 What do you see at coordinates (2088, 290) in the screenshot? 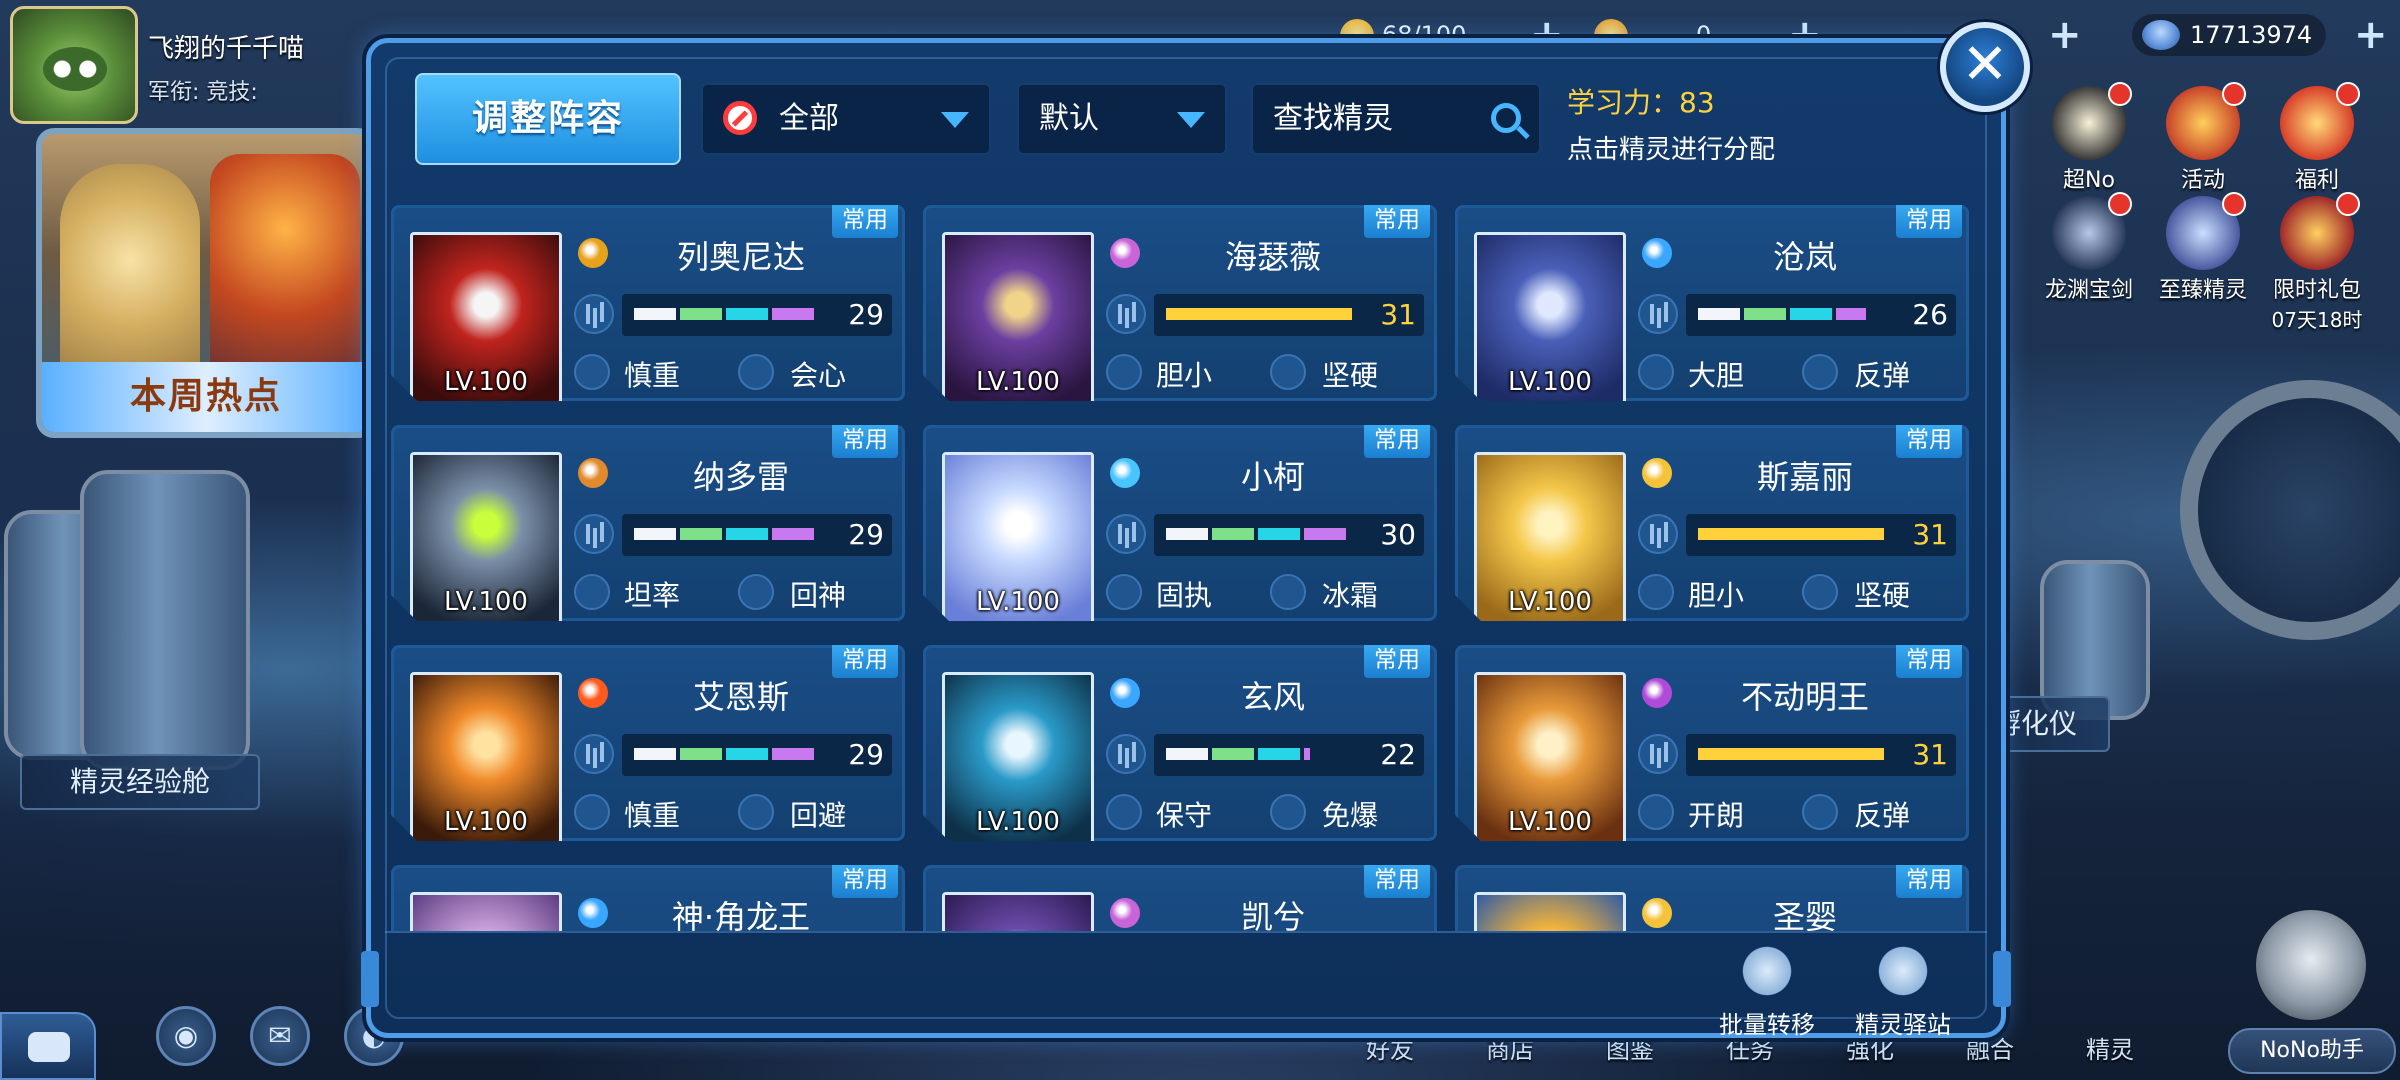
I see `dragon-sword-label: 龙渊宝剑` at bounding box center [2088, 290].